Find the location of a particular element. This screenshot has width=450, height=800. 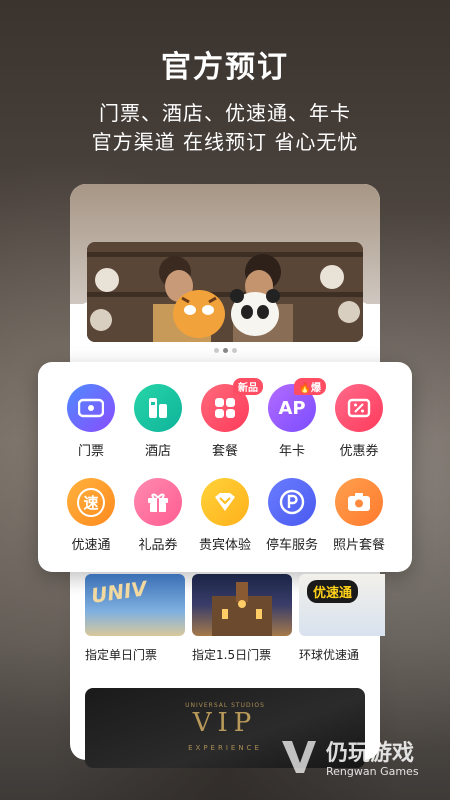

menu-item-label: 酒店 is located at coordinates (157, 451).